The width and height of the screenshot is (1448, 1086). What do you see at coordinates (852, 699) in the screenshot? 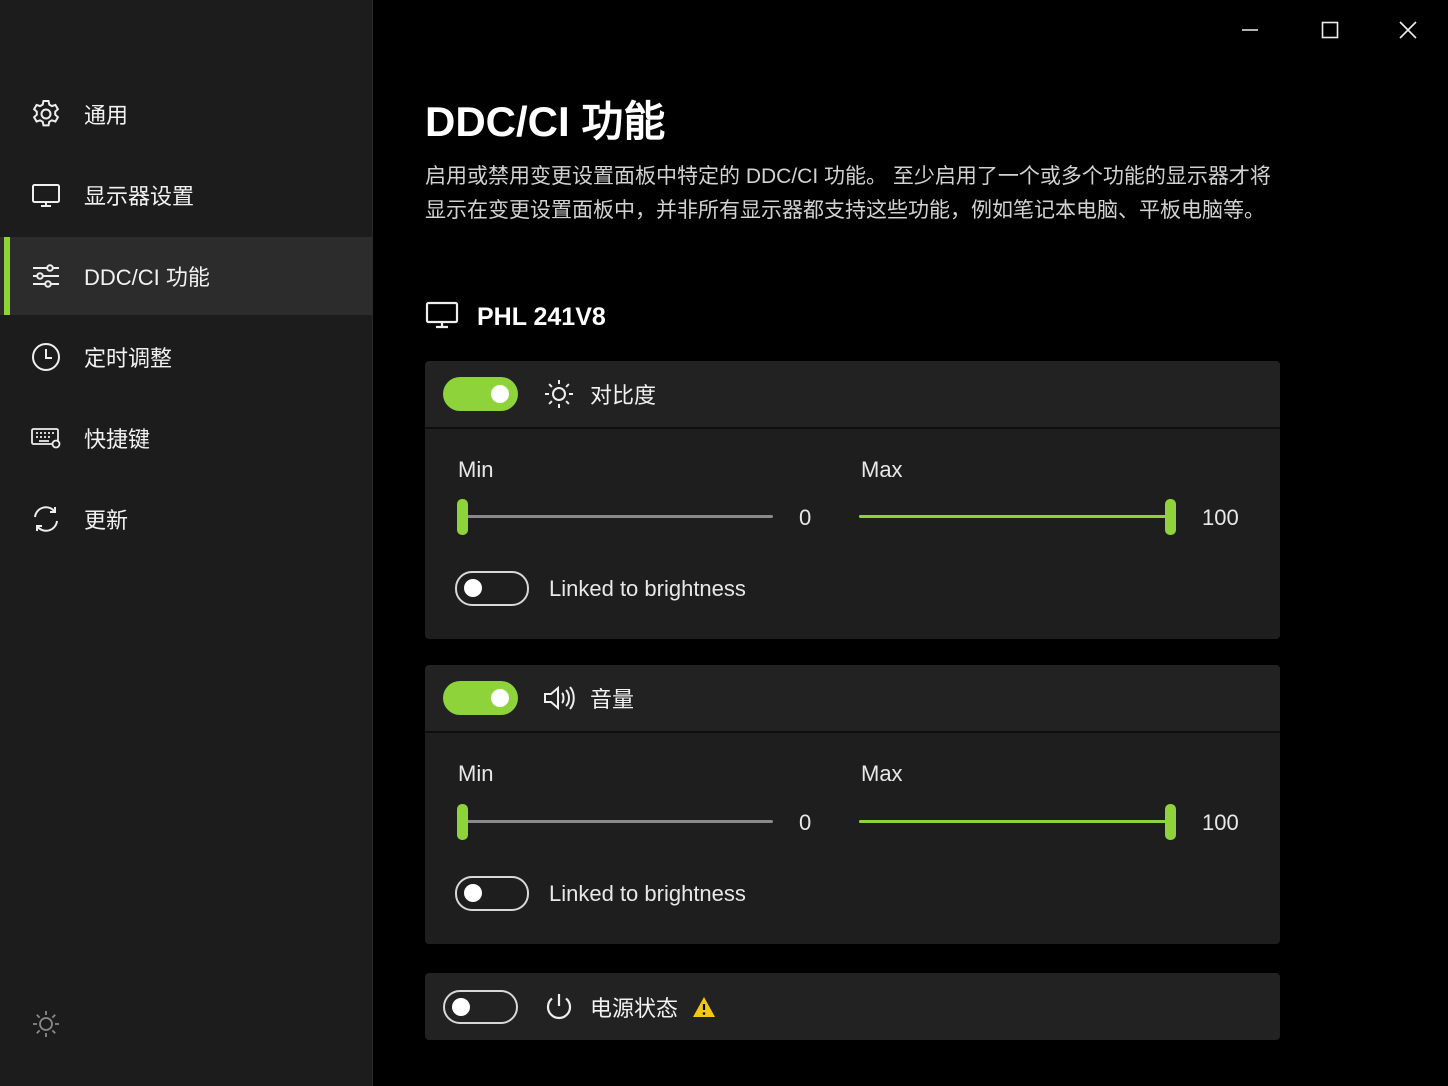
I see `feature-header: 音量` at bounding box center [852, 699].